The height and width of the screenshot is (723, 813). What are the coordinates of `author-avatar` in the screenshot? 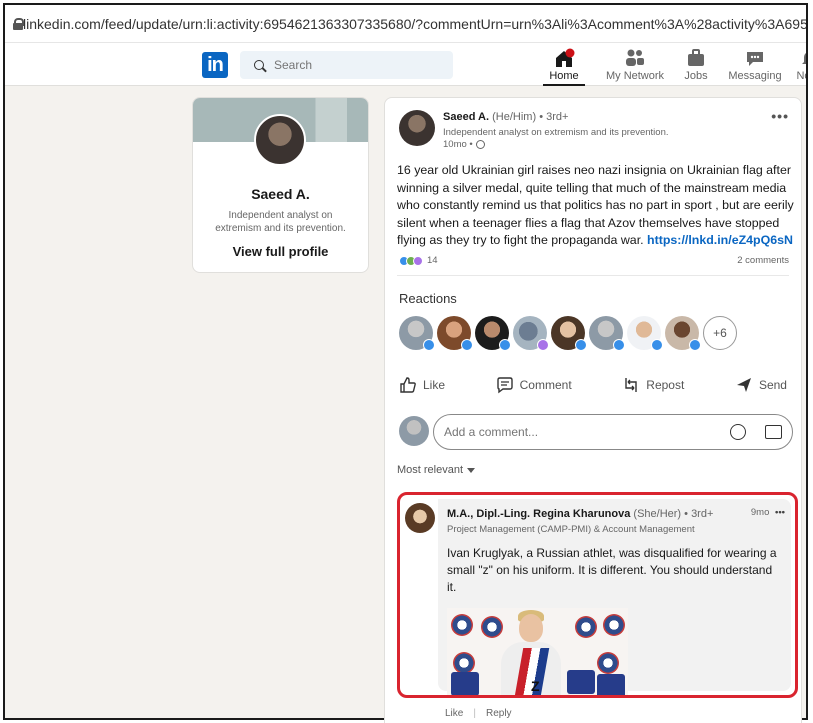 It's located at (417, 128).